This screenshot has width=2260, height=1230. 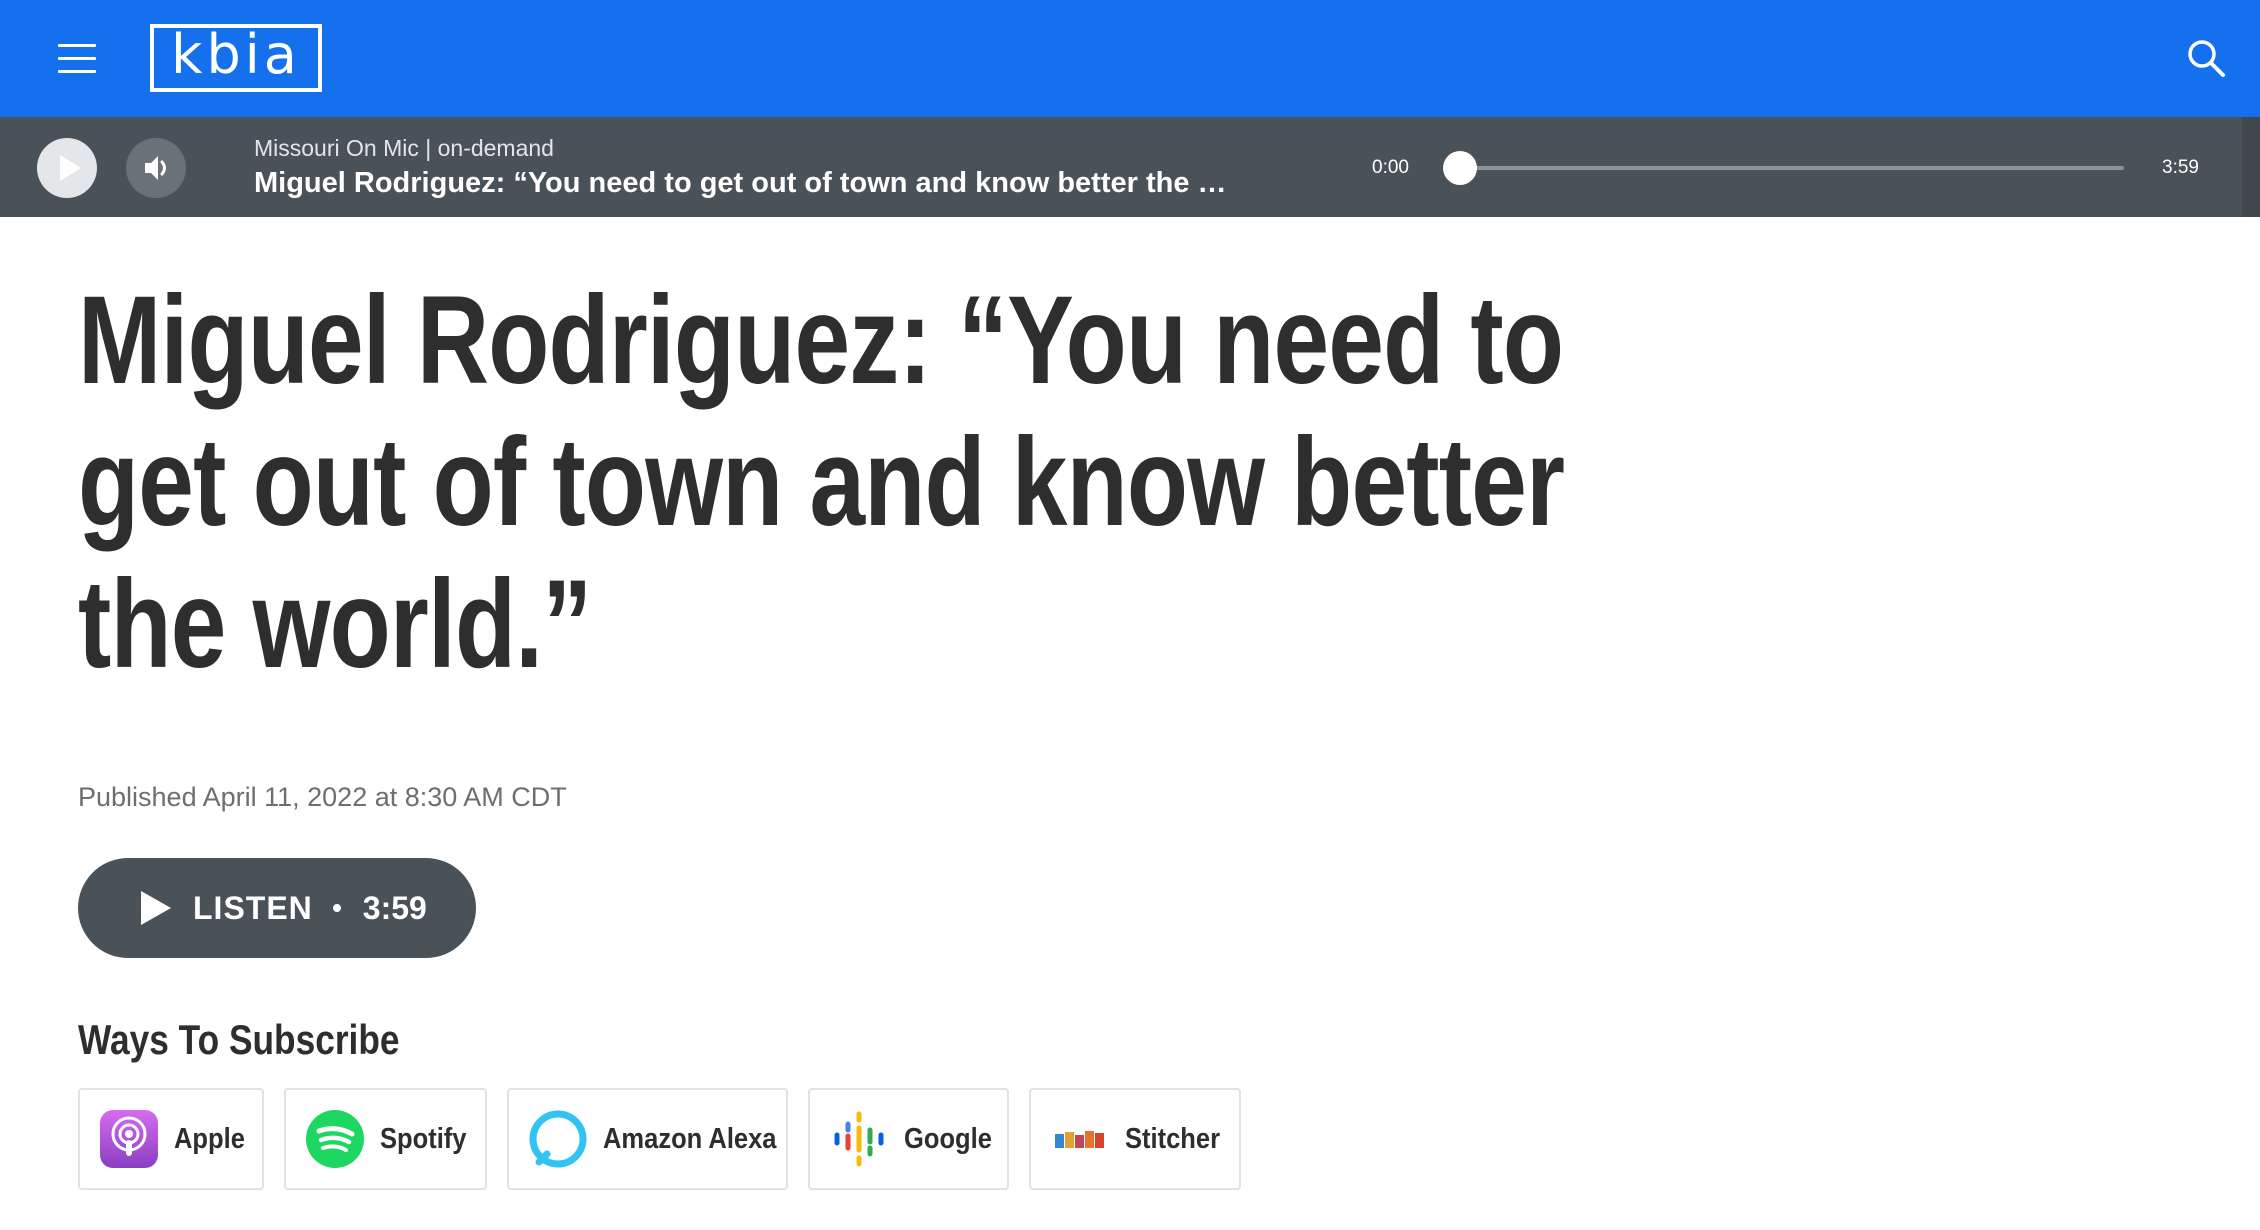 I want to click on apple-podcasts-icon, so click(x=129, y=1139).